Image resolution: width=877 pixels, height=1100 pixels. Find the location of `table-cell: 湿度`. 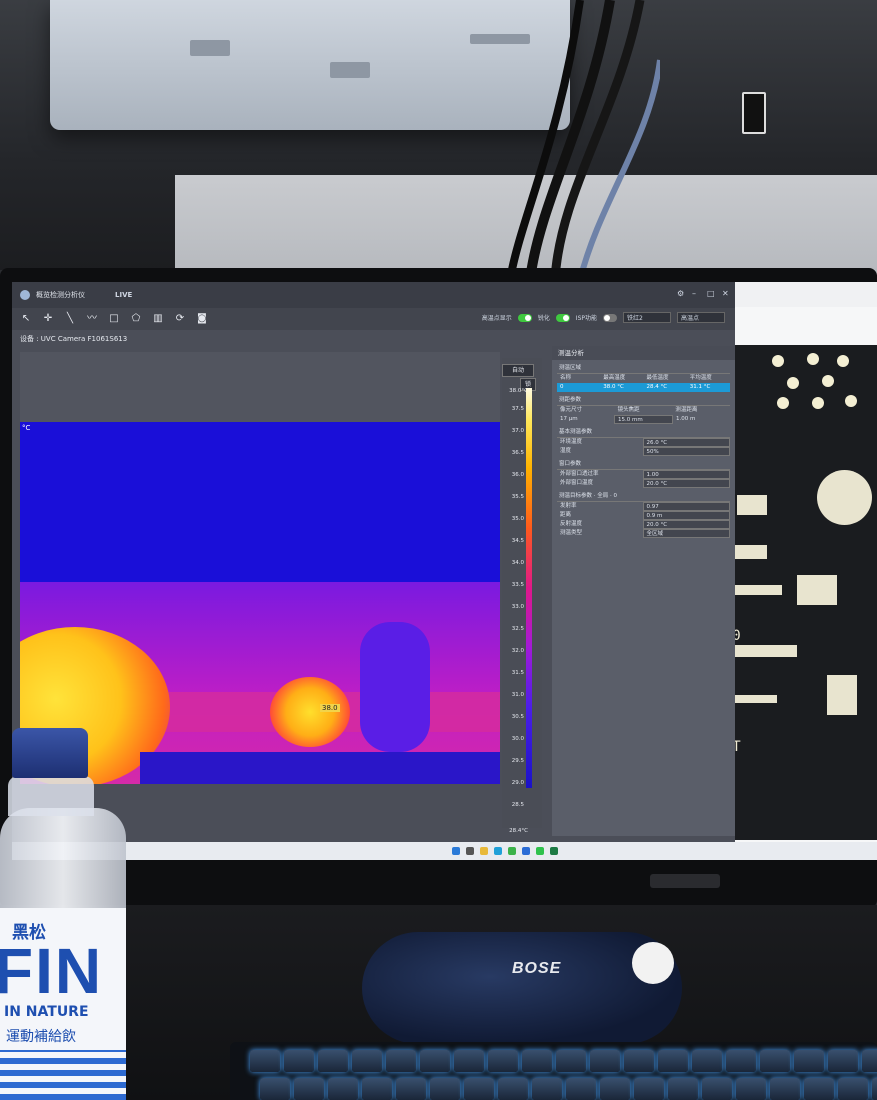

table-cell: 湿度 is located at coordinates (566, 451).